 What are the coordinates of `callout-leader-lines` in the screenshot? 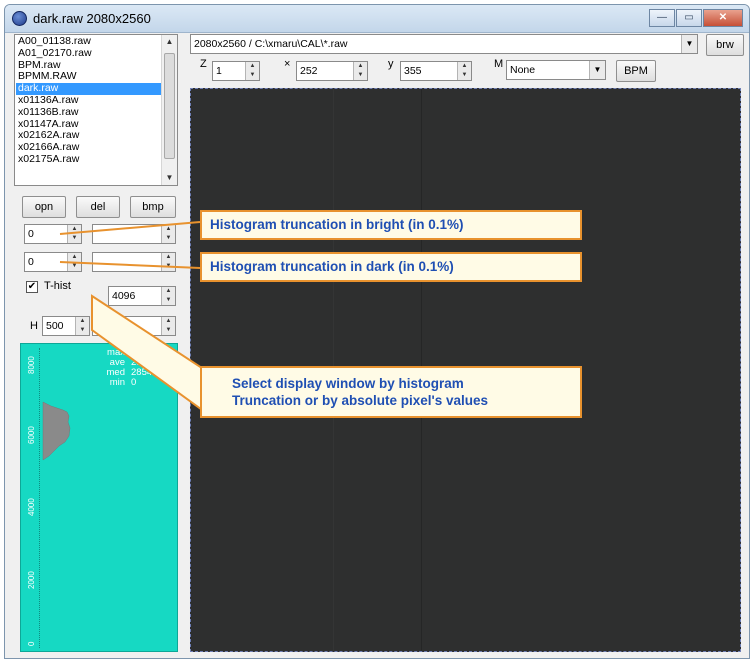 It's located at (132, 317).